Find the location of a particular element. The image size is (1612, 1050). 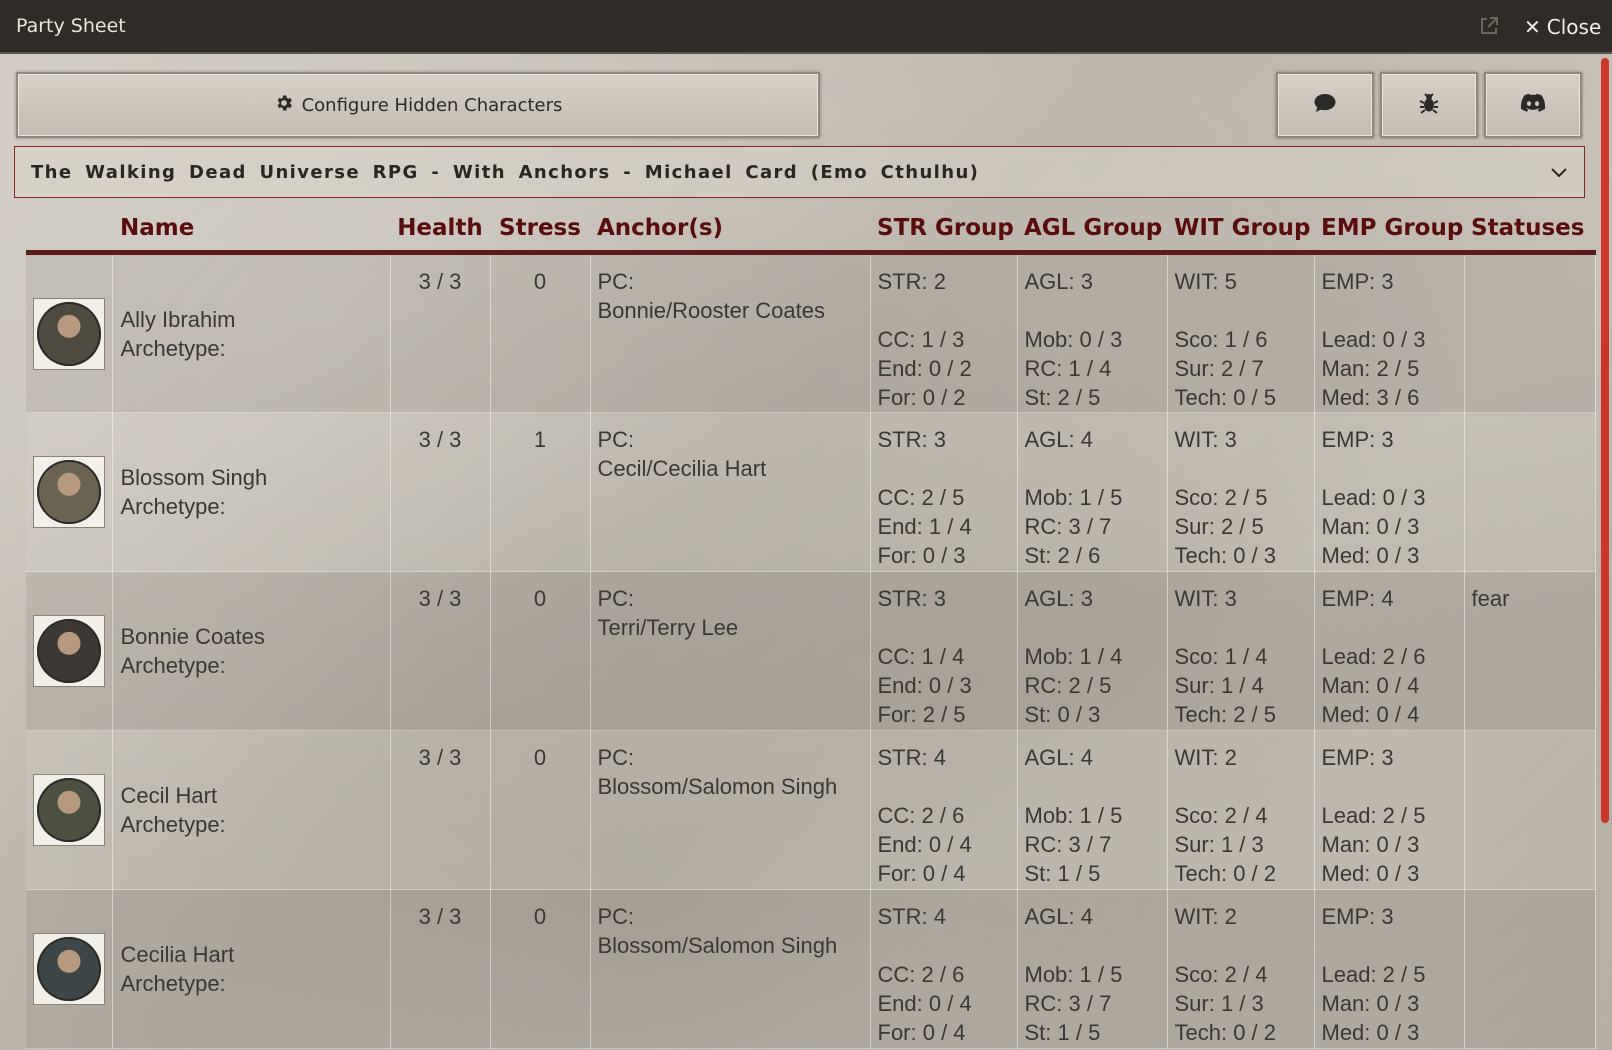

str-group-skill: For: 2 / 5 is located at coordinates (921, 714).